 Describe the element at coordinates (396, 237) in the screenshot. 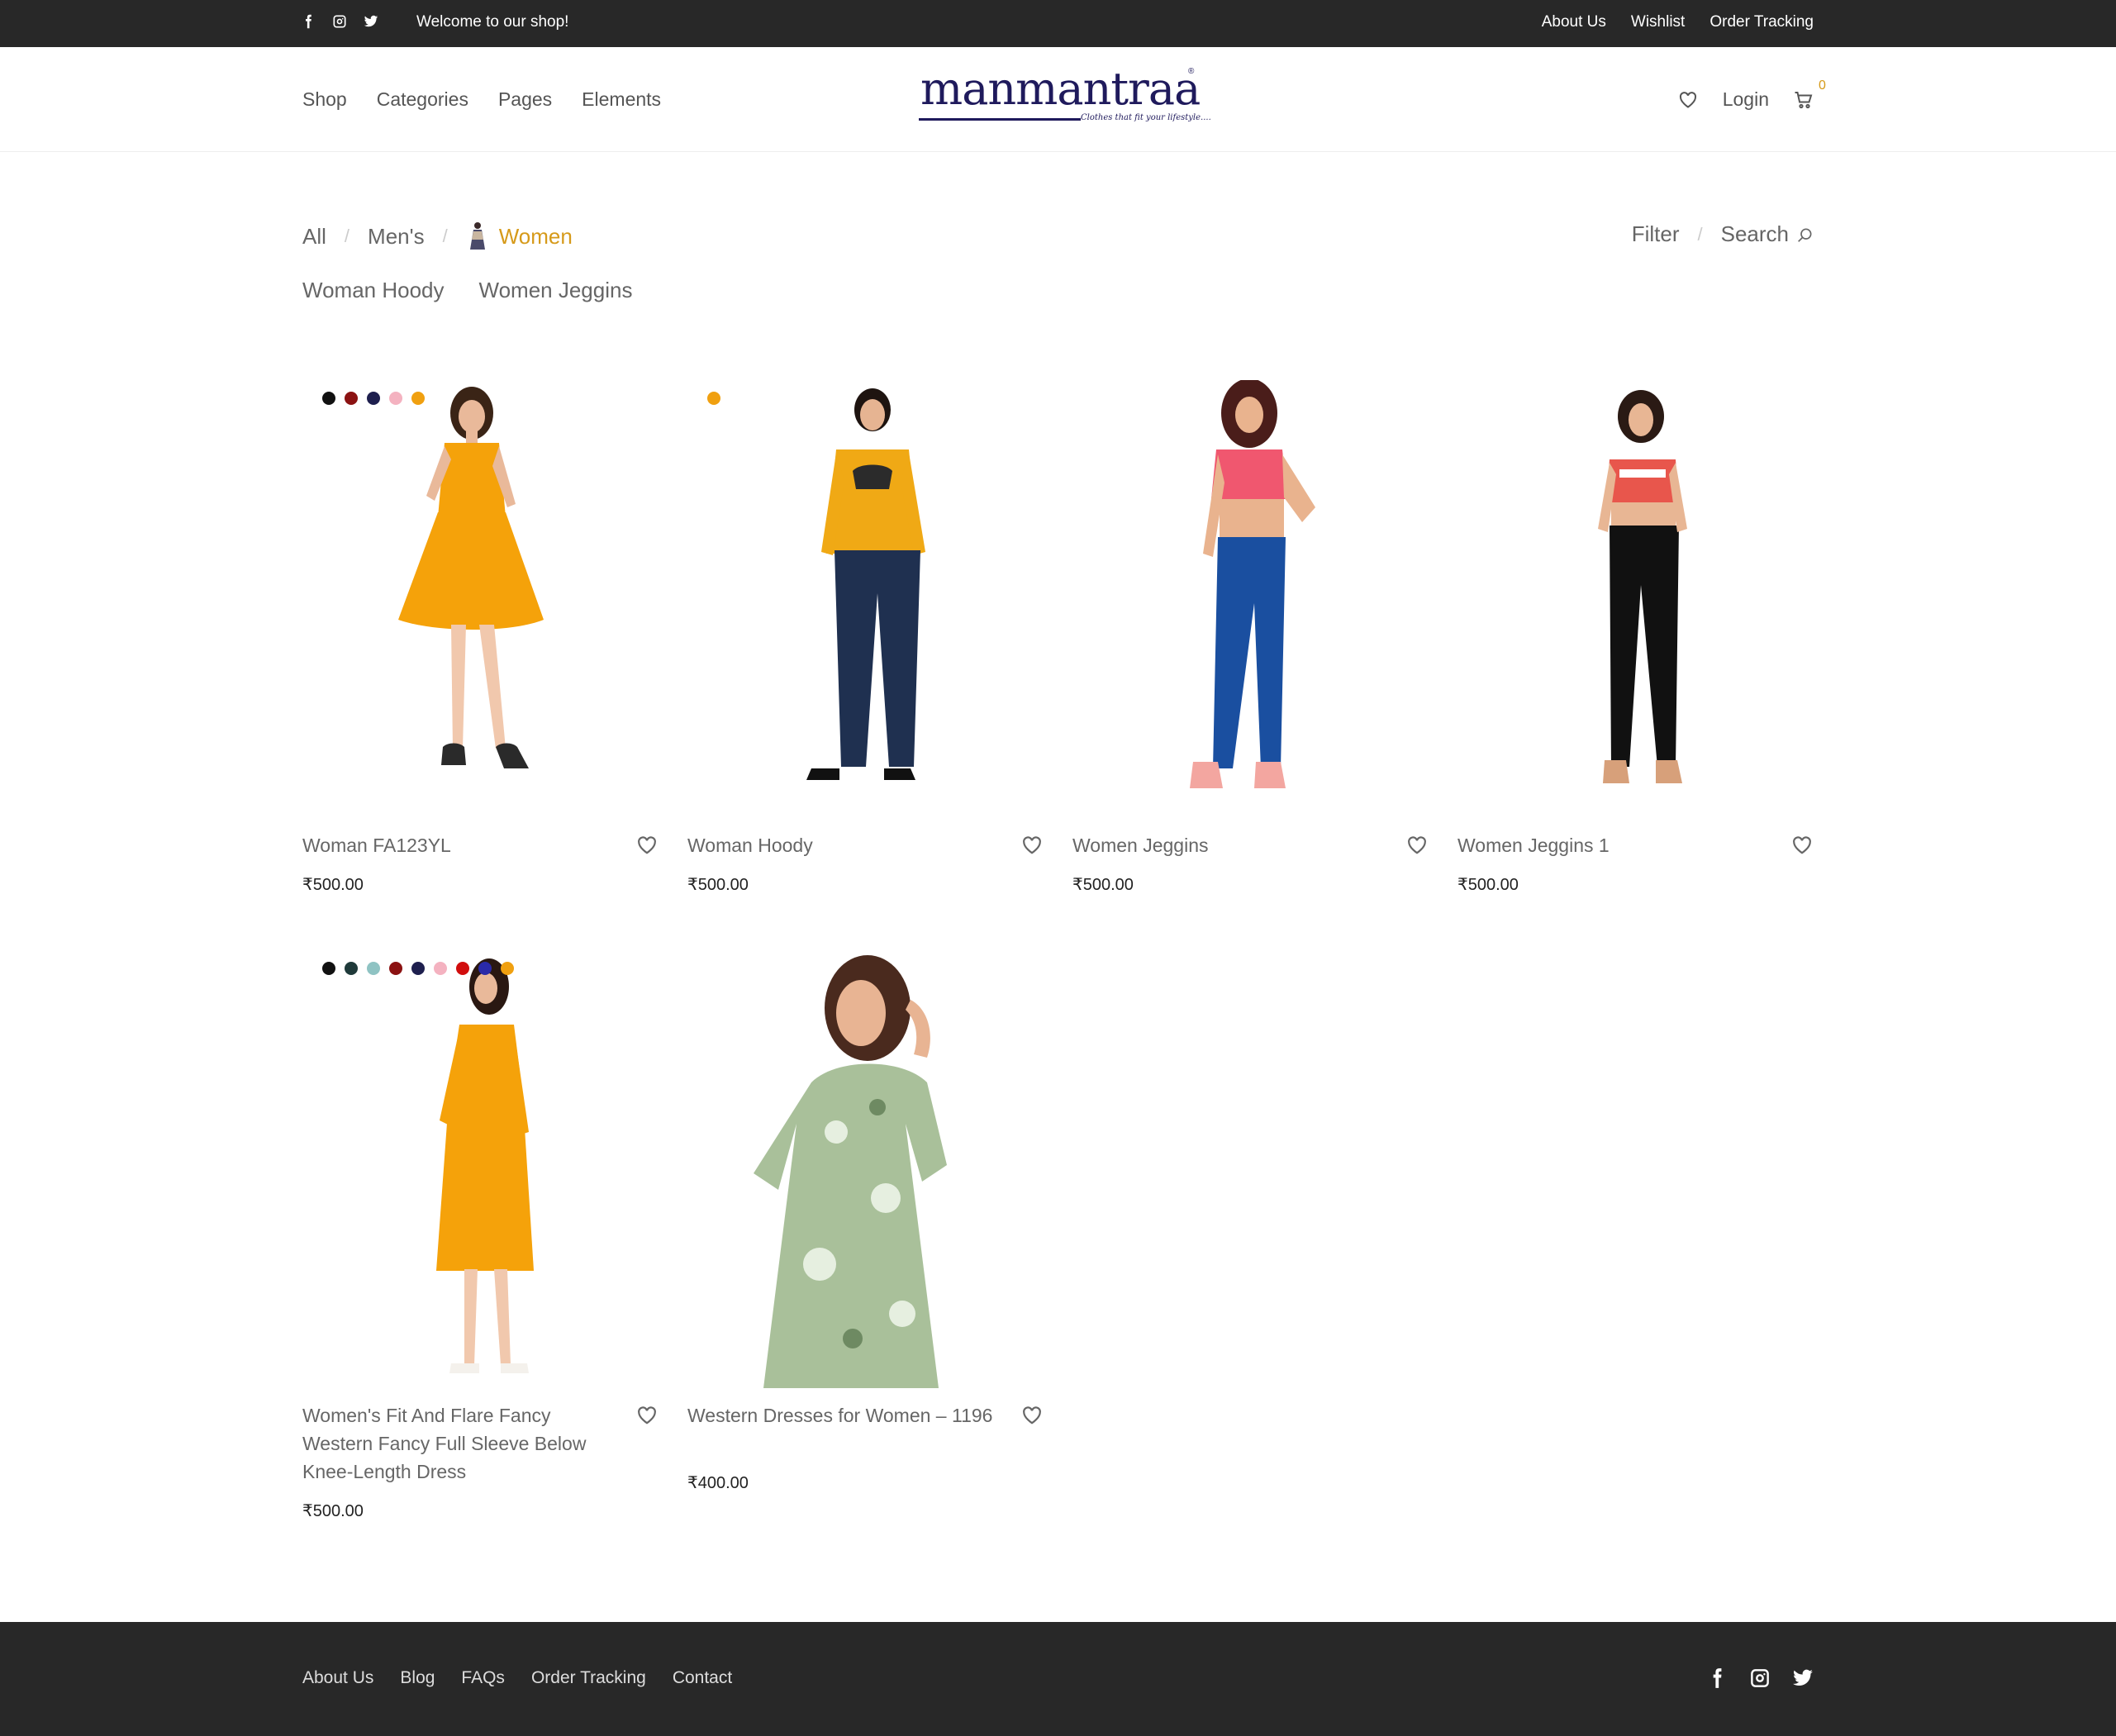

I see `category-mens: Men's` at that location.